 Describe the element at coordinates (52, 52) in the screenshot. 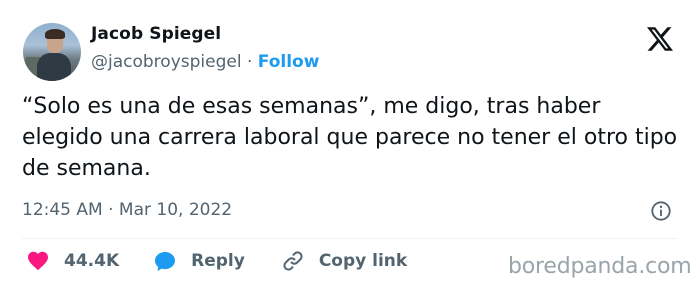

I see `avatar` at that location.